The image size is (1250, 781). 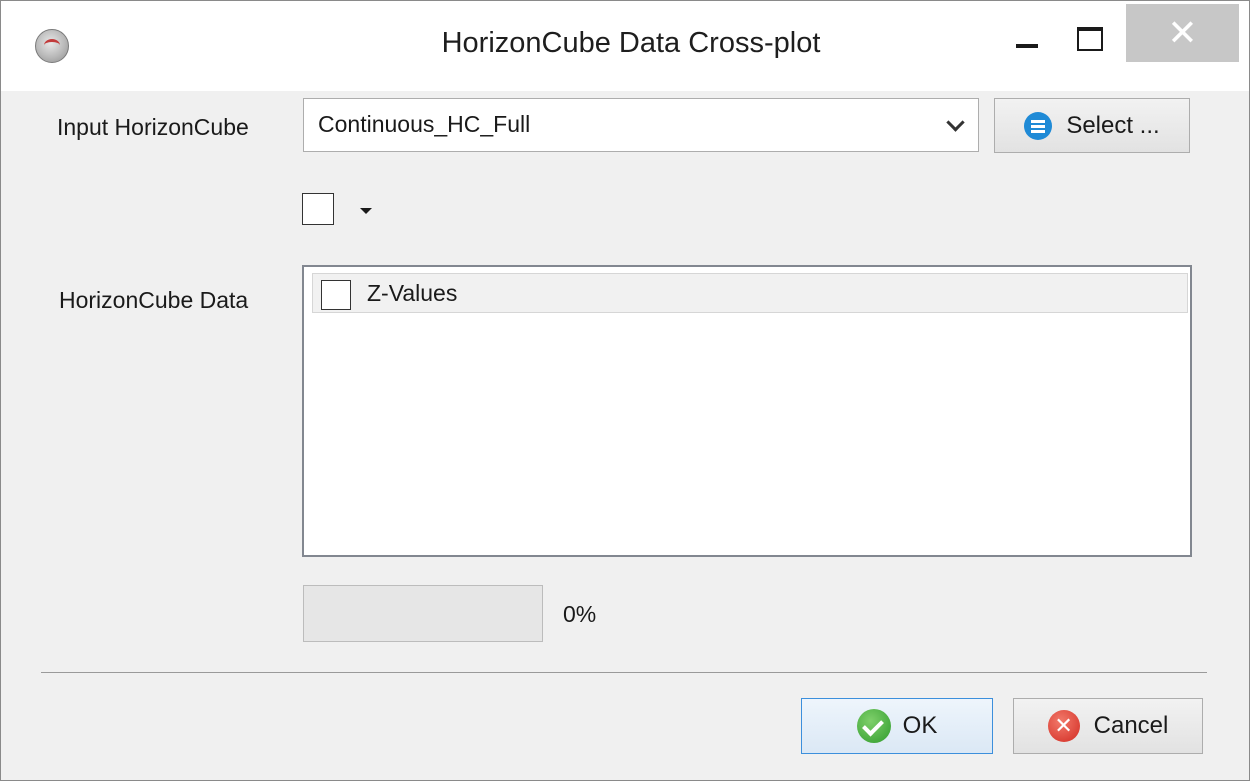 What do you see at coordinates (750, 293) in the screenshot?
I see `list-item: Z-Values` at bounding box center [750, 293].